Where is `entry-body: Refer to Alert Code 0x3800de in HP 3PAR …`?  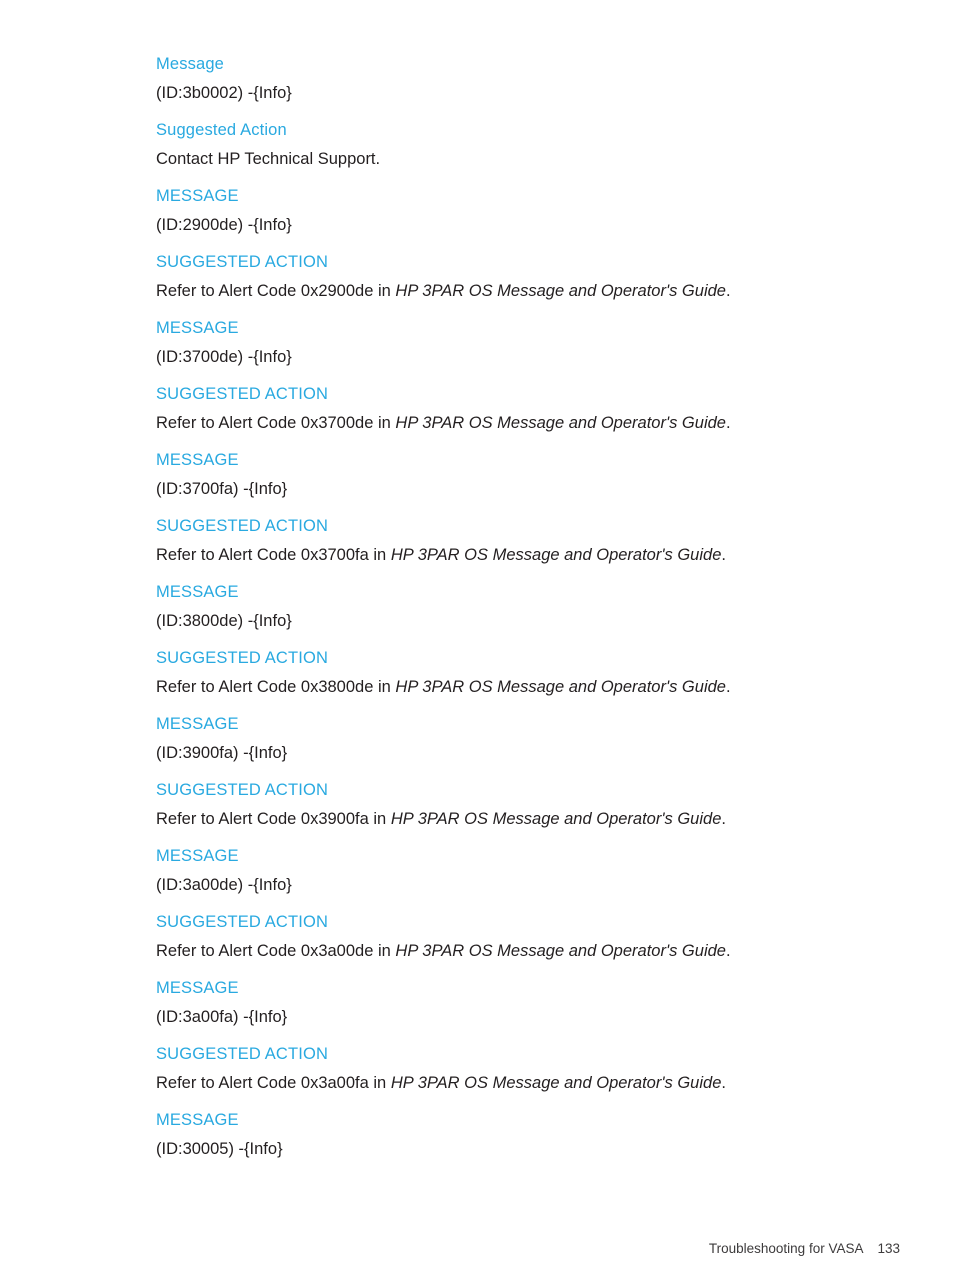
entry-body: Refer to Alert Code 0x3800de in HP 3PAR … is located at coordinates (506, 687).